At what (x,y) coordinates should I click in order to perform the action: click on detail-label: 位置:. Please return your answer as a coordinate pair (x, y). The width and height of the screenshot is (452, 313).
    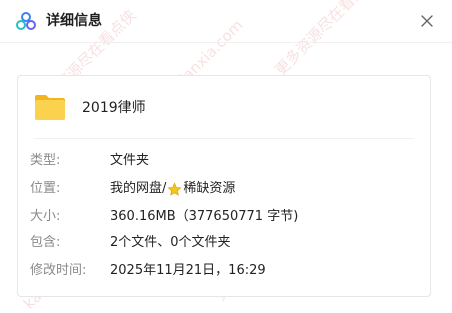
    Looking at the image, I should click on (45, 188).